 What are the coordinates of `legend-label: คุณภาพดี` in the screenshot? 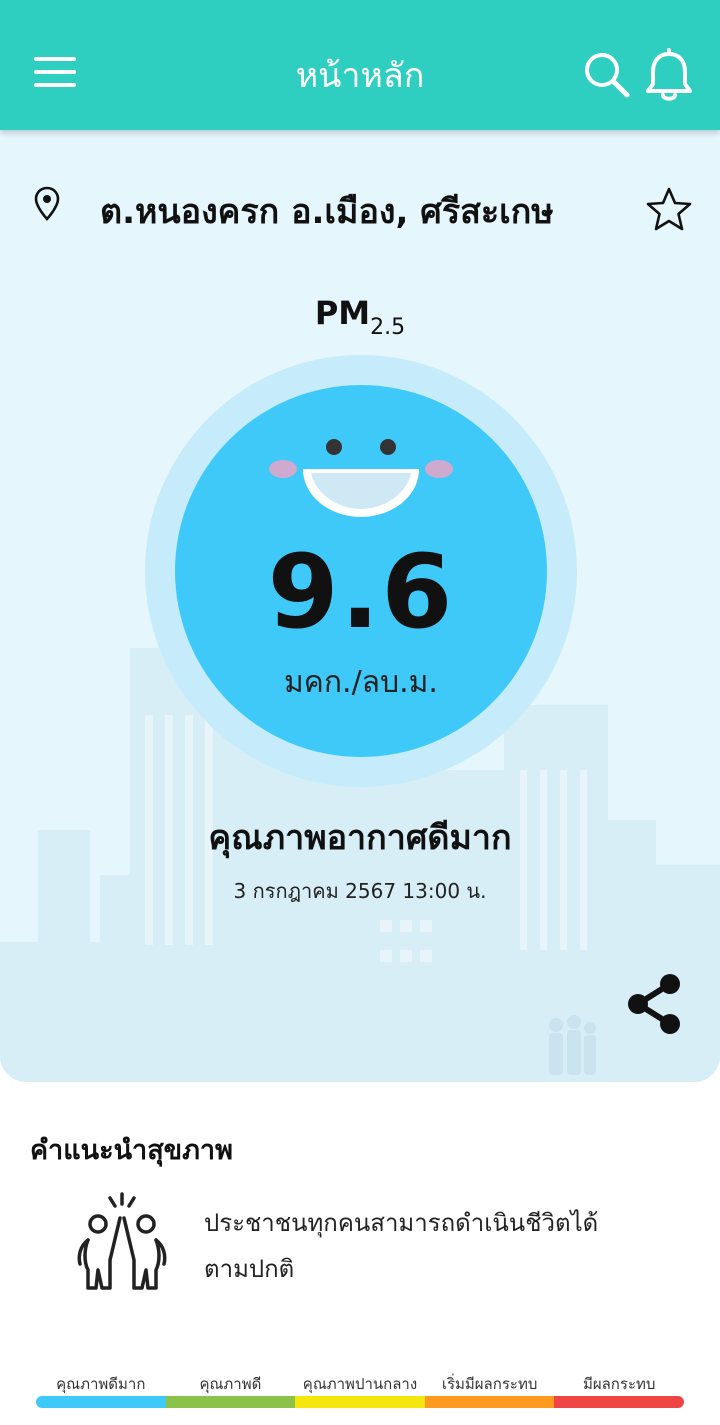 It's located at (230, 1384).